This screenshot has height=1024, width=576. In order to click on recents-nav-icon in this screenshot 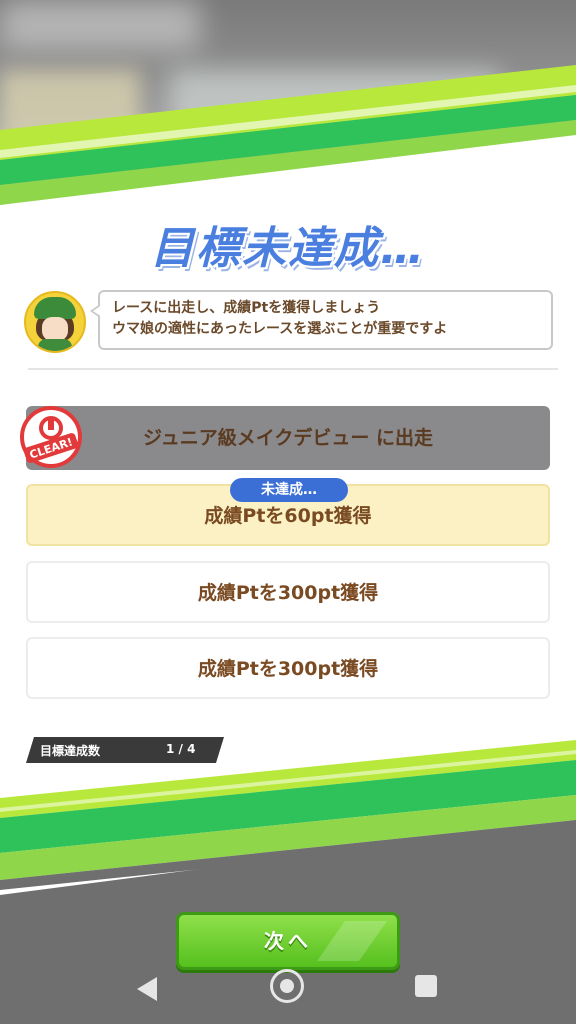, I will do `click(426, 986)`.